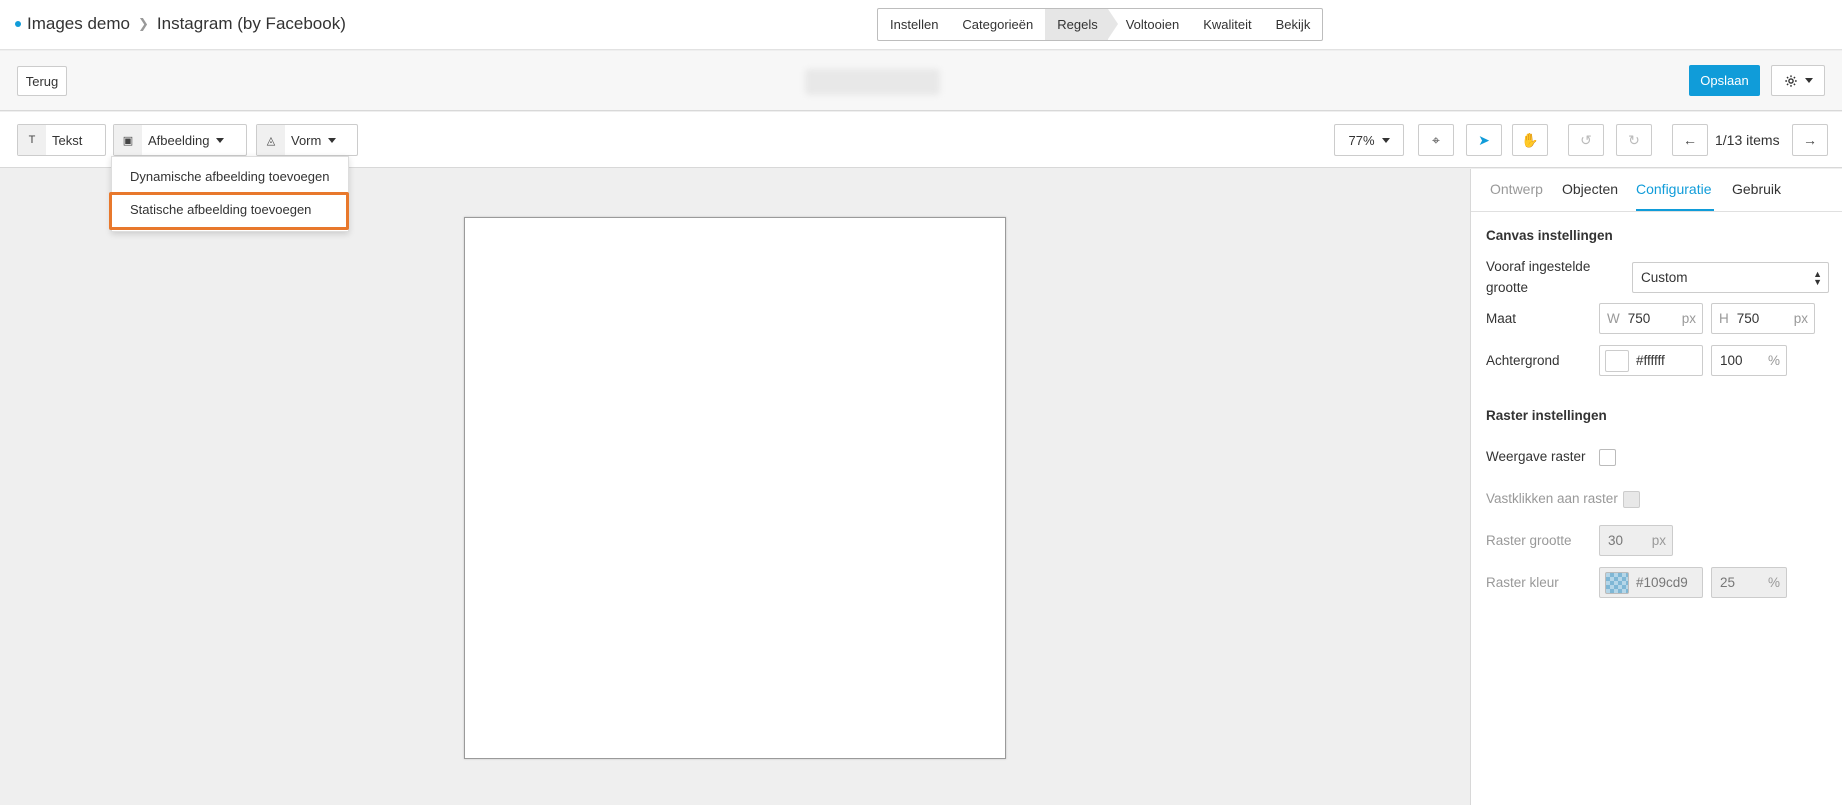 Image resolution: width=1842 pixels, height=805 pixels. I want to click on height-unit: px, so click(1800, 318).